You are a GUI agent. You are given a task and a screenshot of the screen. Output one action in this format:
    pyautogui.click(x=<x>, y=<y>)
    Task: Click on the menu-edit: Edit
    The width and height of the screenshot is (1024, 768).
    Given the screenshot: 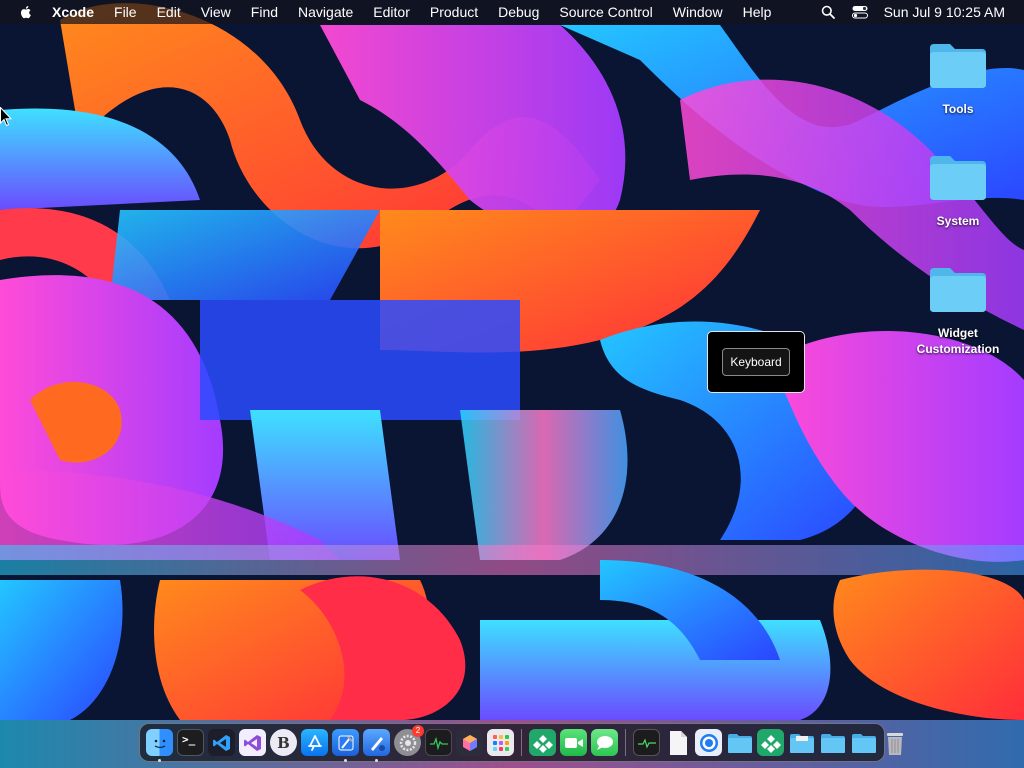 What is the action you would take?
    pyautogui.click(x=169, y=12)
    